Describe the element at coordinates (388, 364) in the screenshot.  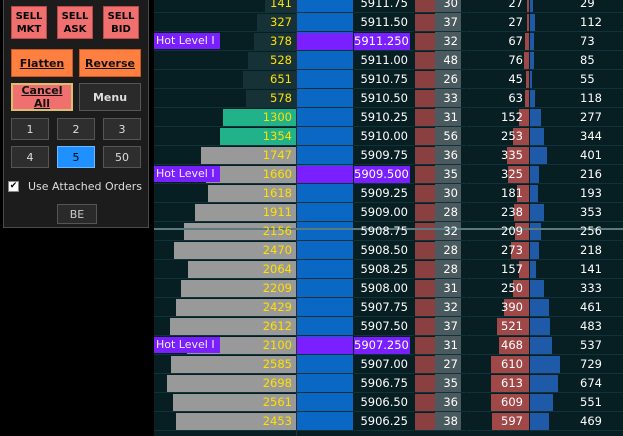
I see `ladder-row: 2585 5907.00 27 610 729` at that location.